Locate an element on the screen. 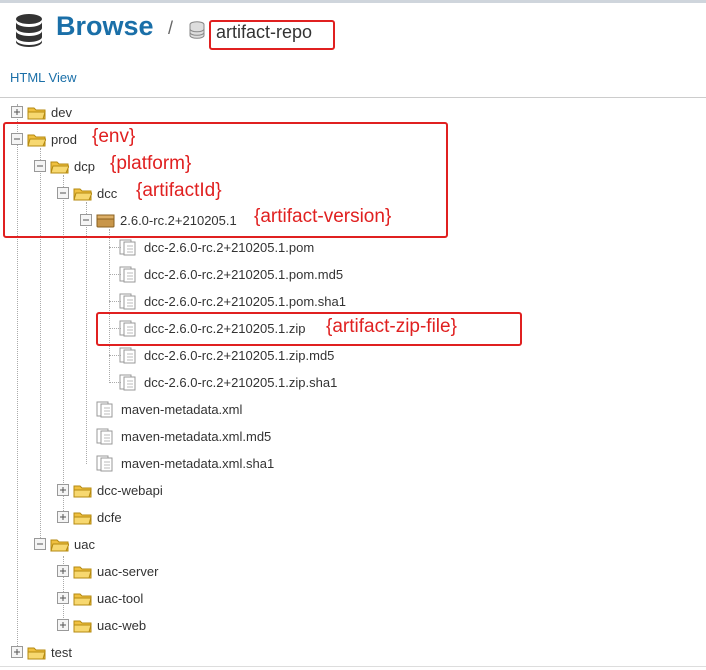 This screenshot has height=670, width=706. tree-node-file: maven-metadata.xml.sha1 is located at coordinates (177, 463).